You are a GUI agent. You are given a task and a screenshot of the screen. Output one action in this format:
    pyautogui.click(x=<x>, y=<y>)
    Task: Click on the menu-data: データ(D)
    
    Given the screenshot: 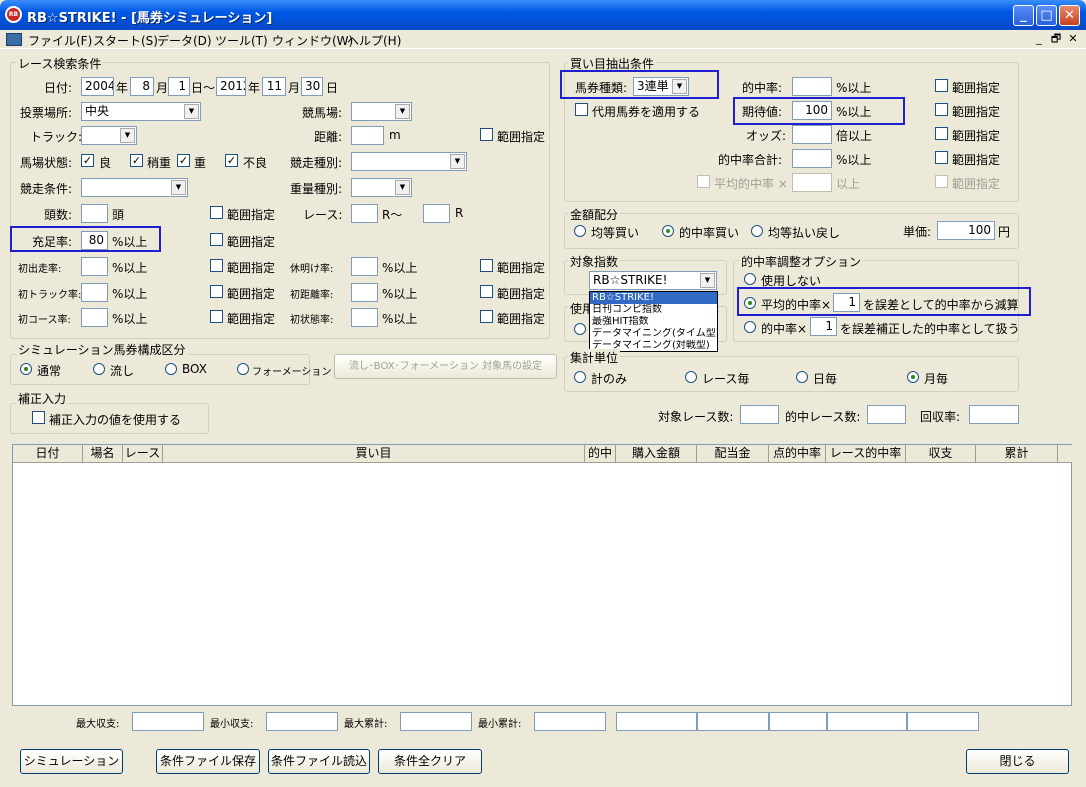 What is the action you would take?
    pyautogui.click(x=184, y=40)
    